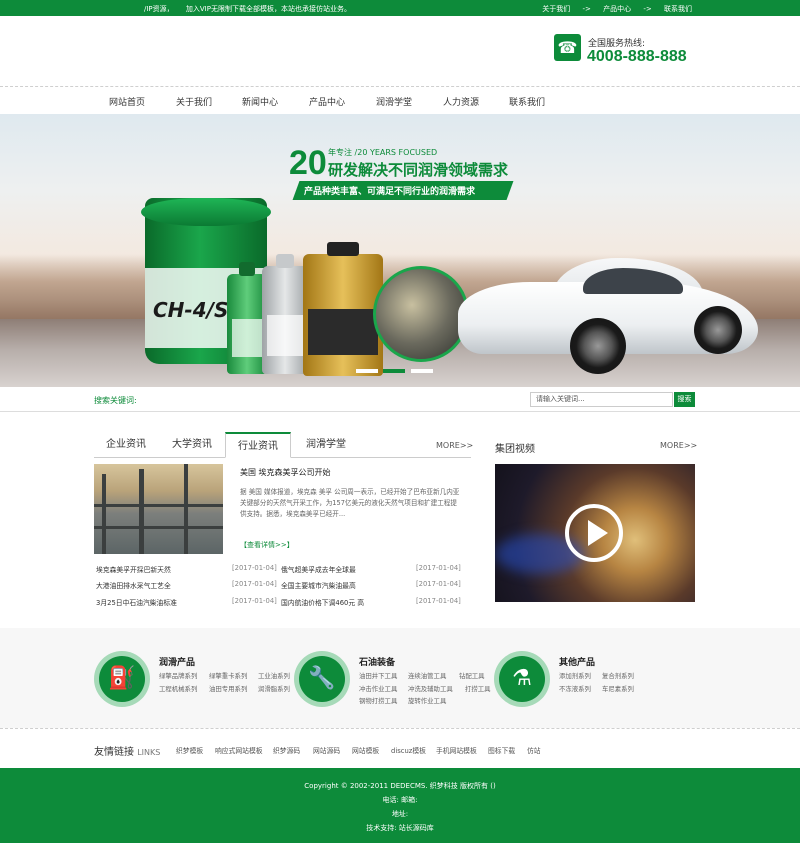  Describe the element at coordinates (286, 750) in the screenshot. I see `friend-link: 织梦源码` at that location.